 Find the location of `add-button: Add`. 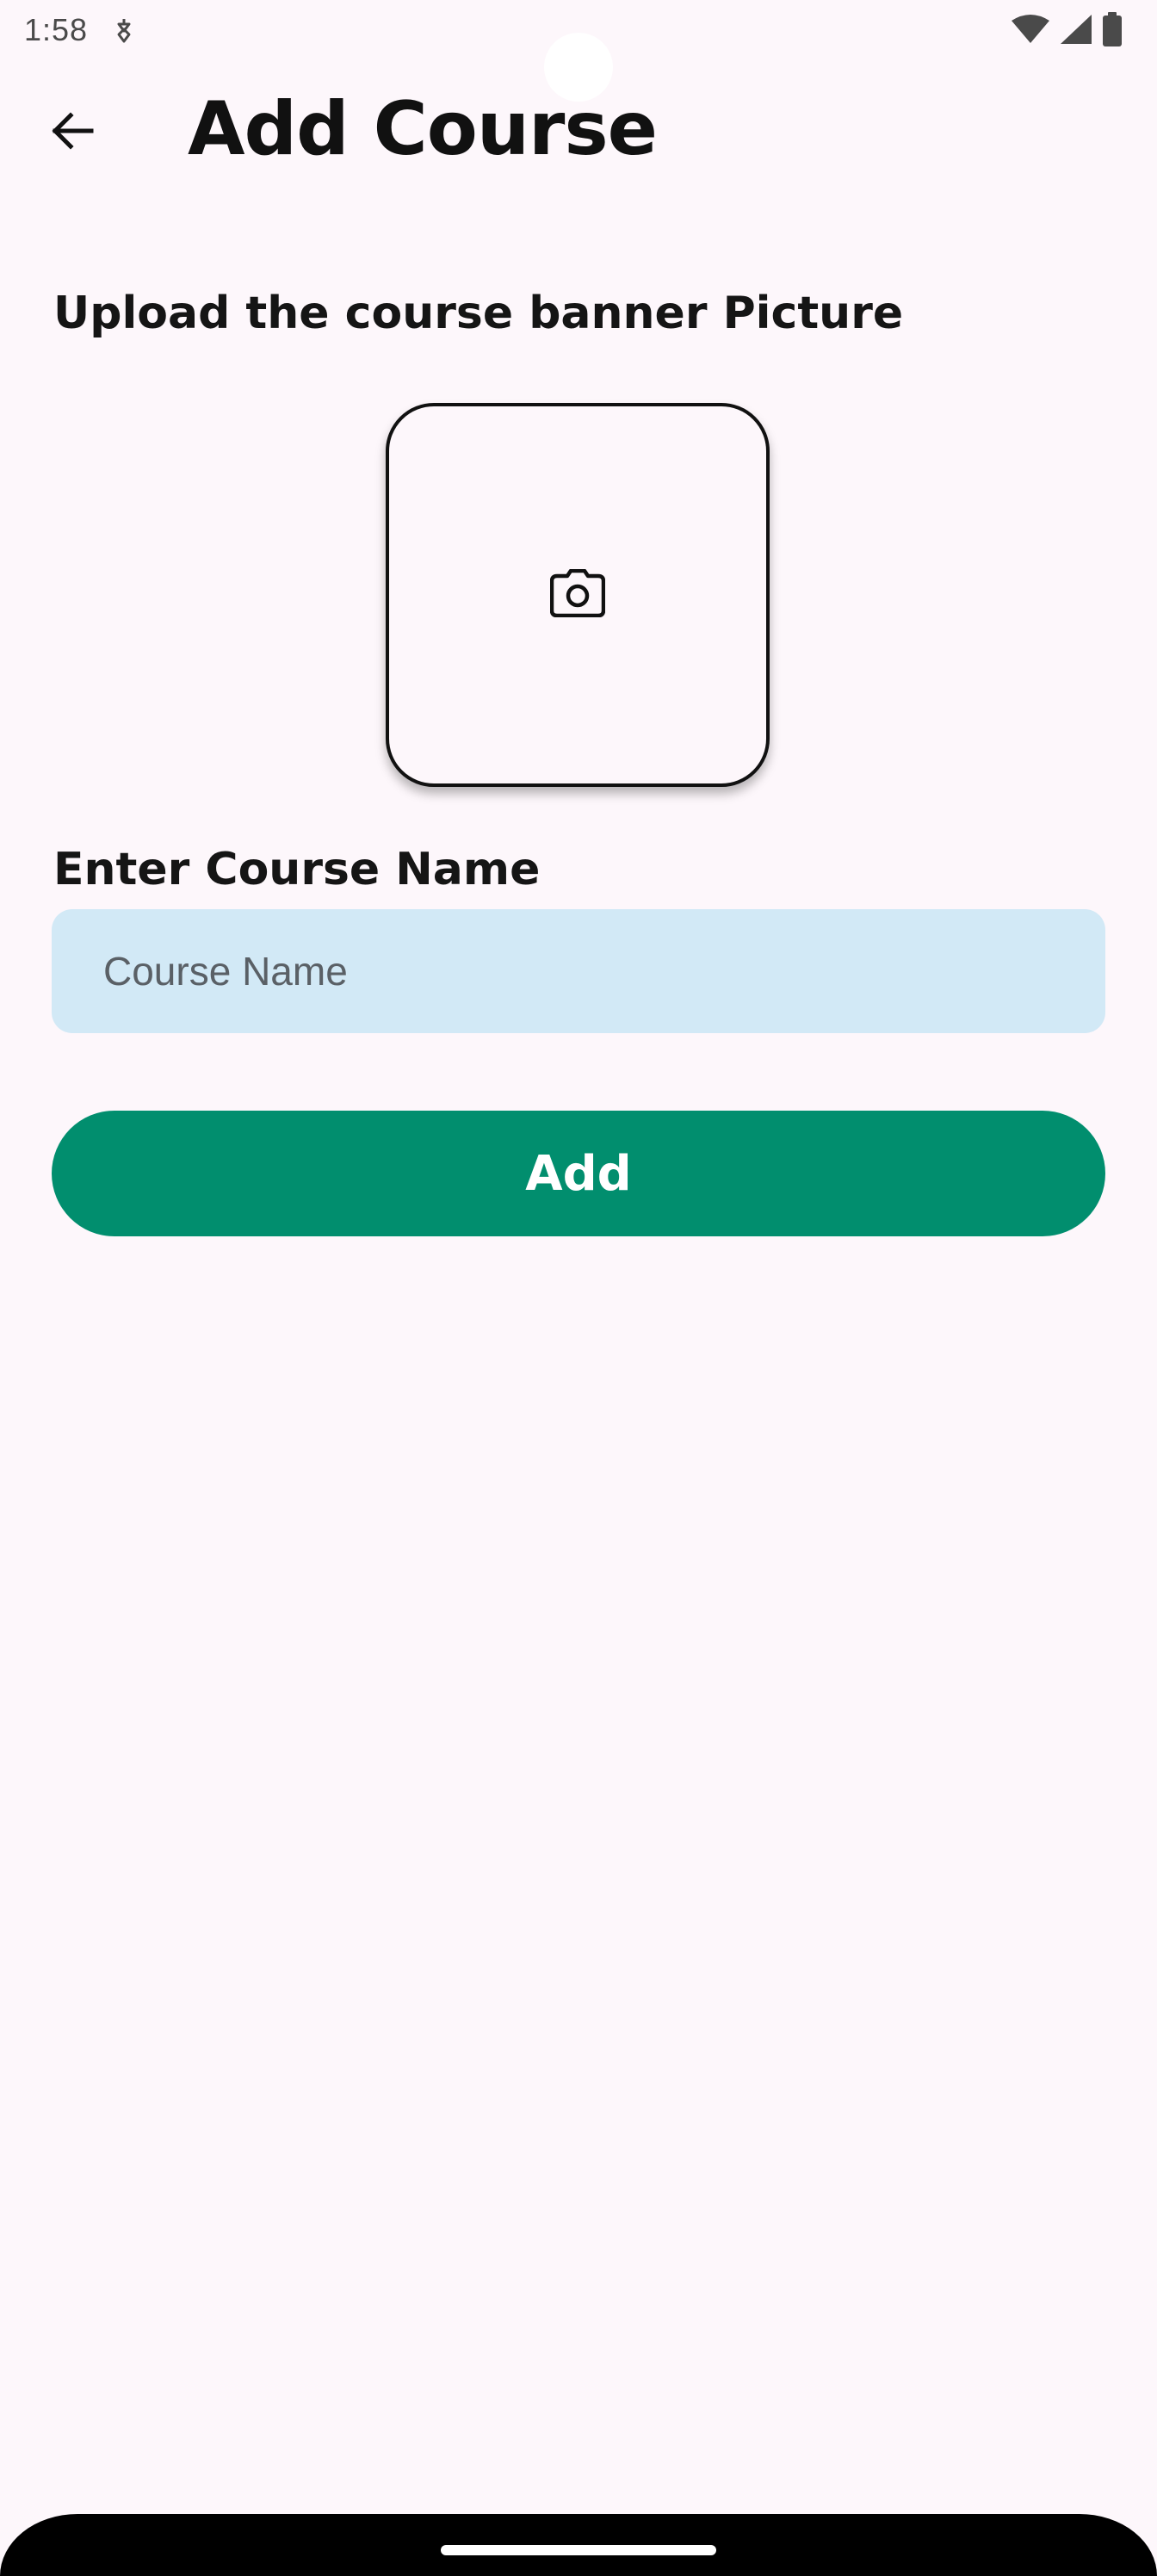

add-button: Add is located at coordinates (579, 1173).